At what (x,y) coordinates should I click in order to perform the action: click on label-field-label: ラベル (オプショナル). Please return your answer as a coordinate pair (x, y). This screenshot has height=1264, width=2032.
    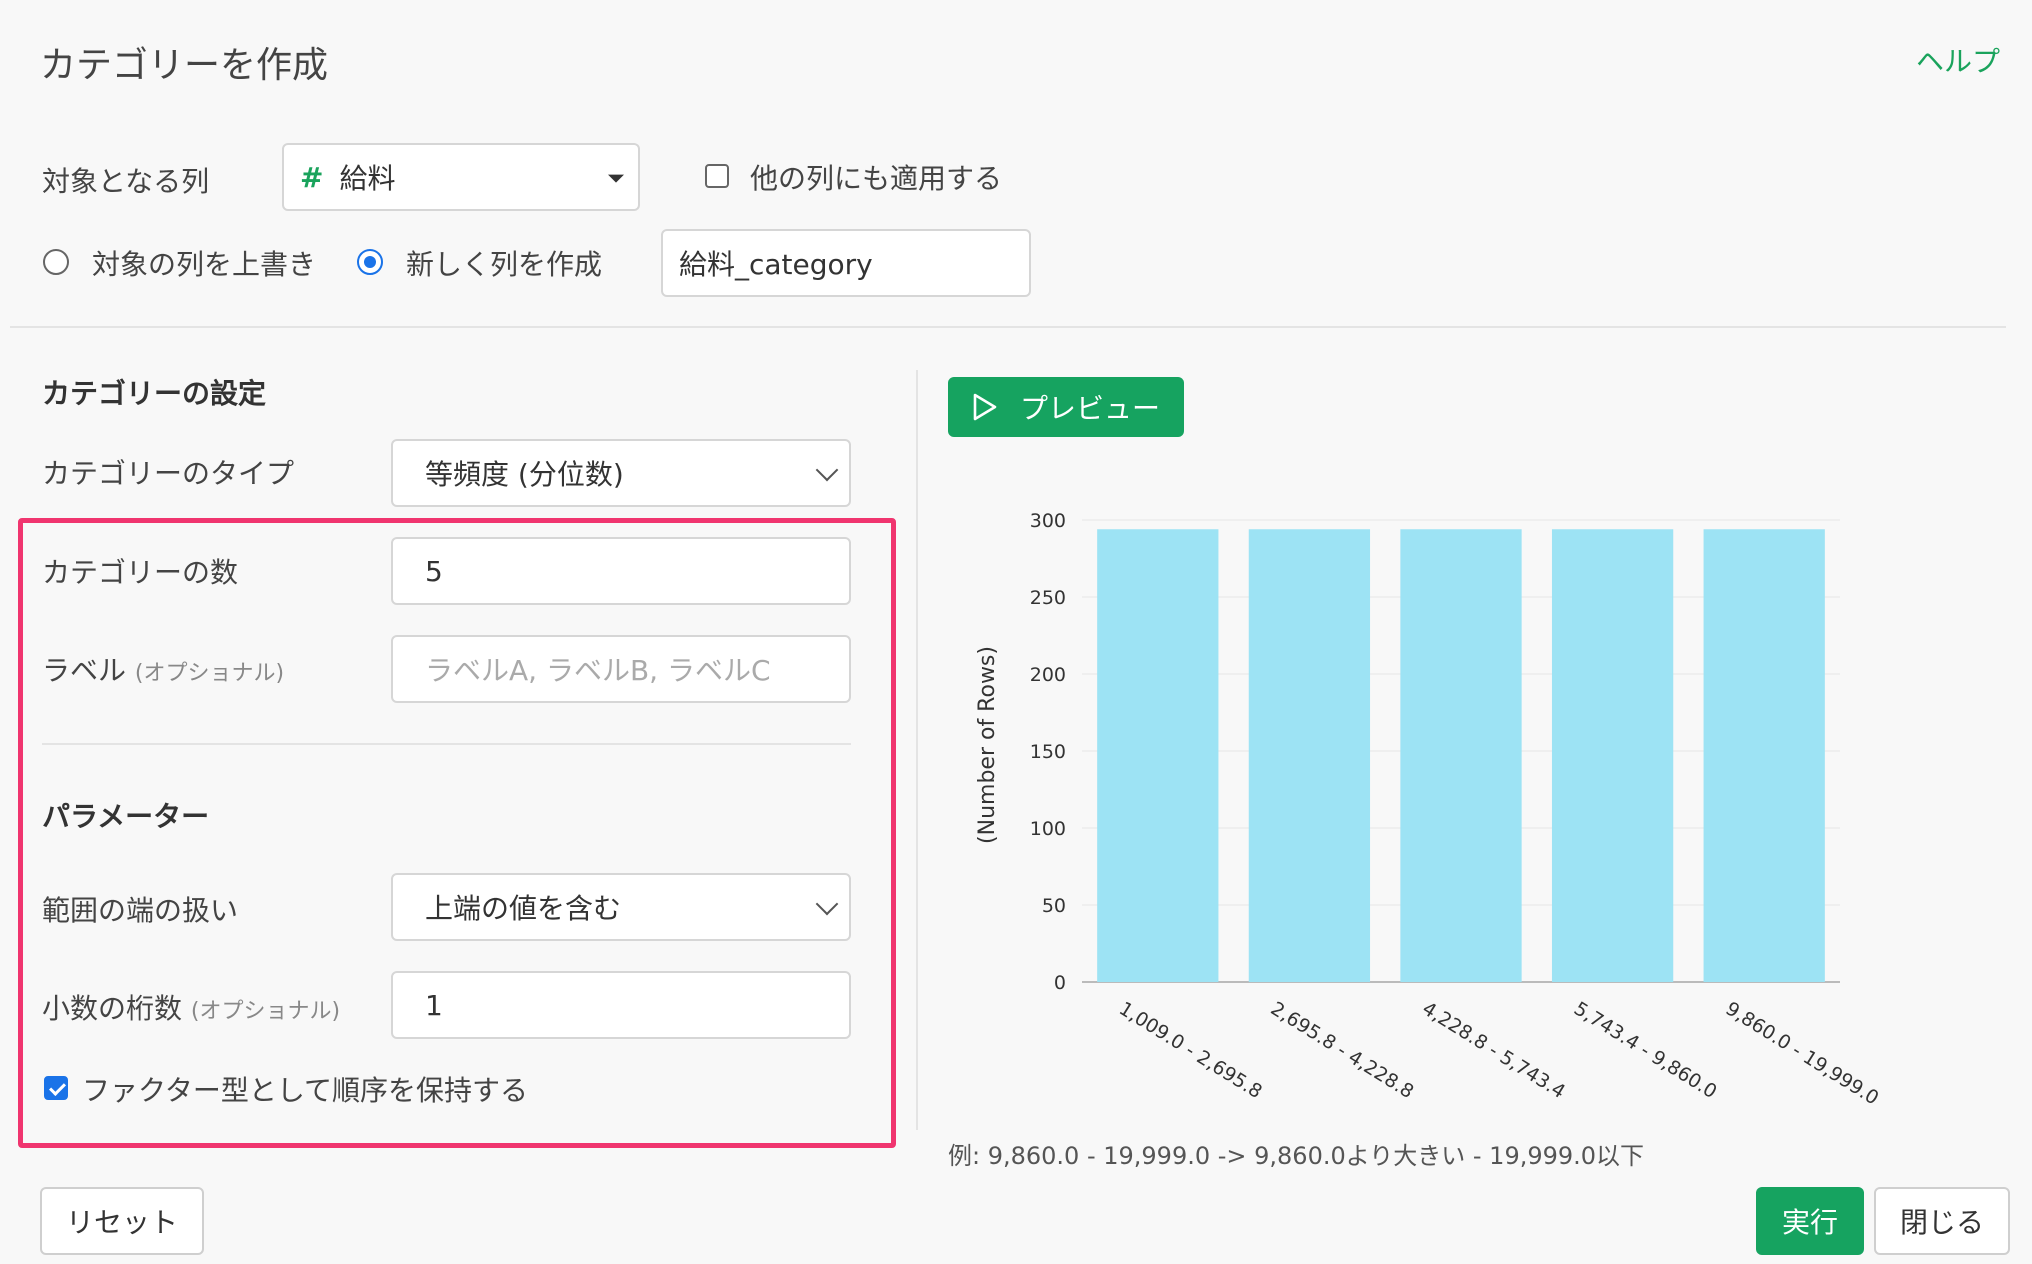
    Looking at the image, I should click on (163, 669).